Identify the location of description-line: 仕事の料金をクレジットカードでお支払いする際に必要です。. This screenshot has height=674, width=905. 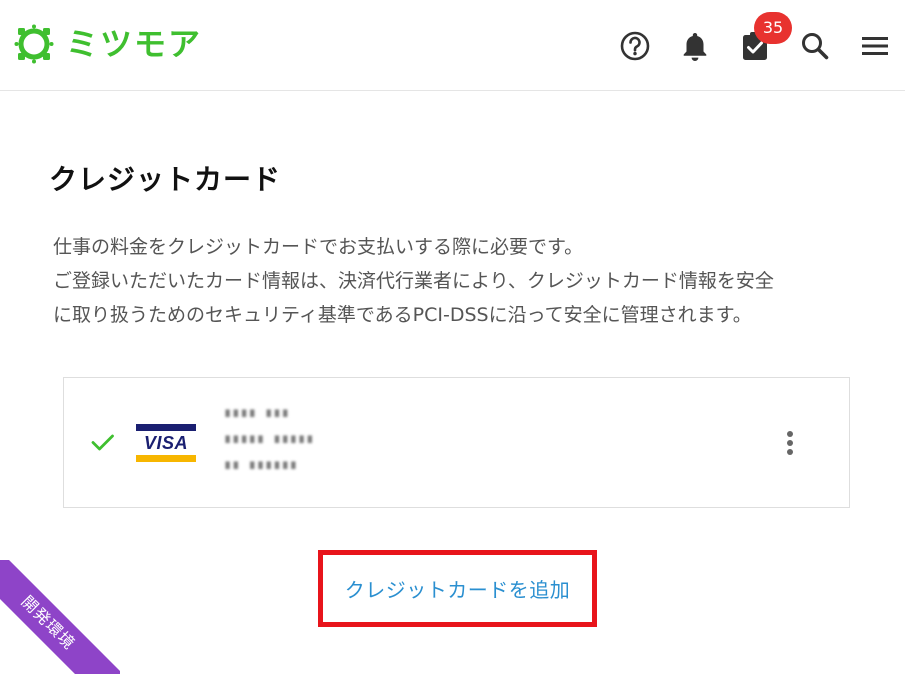
(318, 247).